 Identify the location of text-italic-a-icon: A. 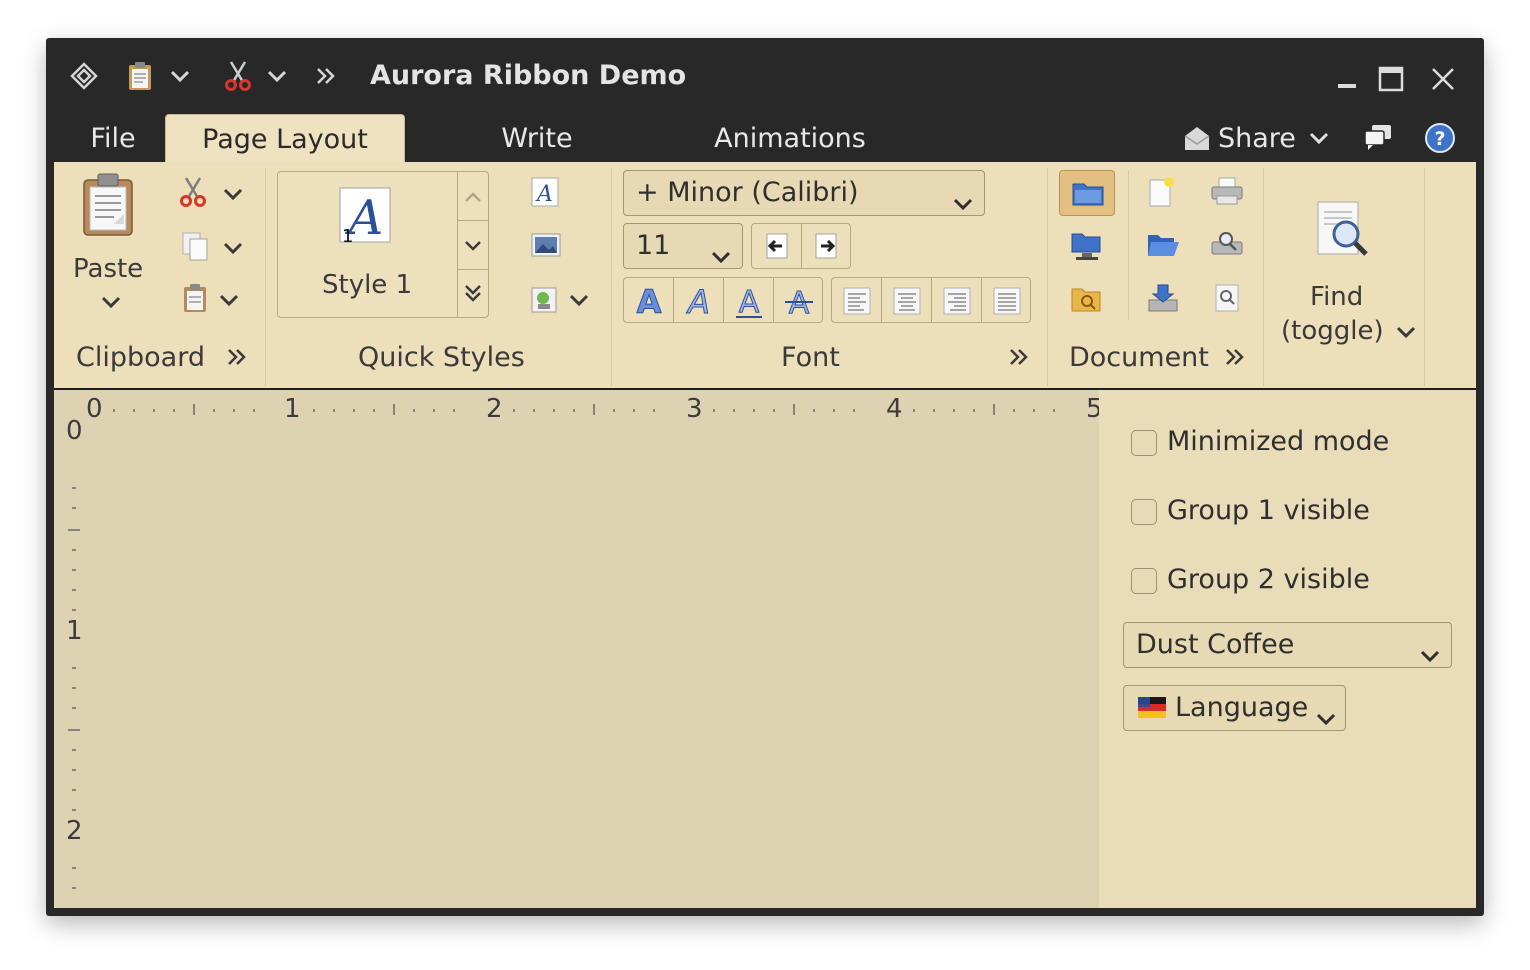
(699, 302).